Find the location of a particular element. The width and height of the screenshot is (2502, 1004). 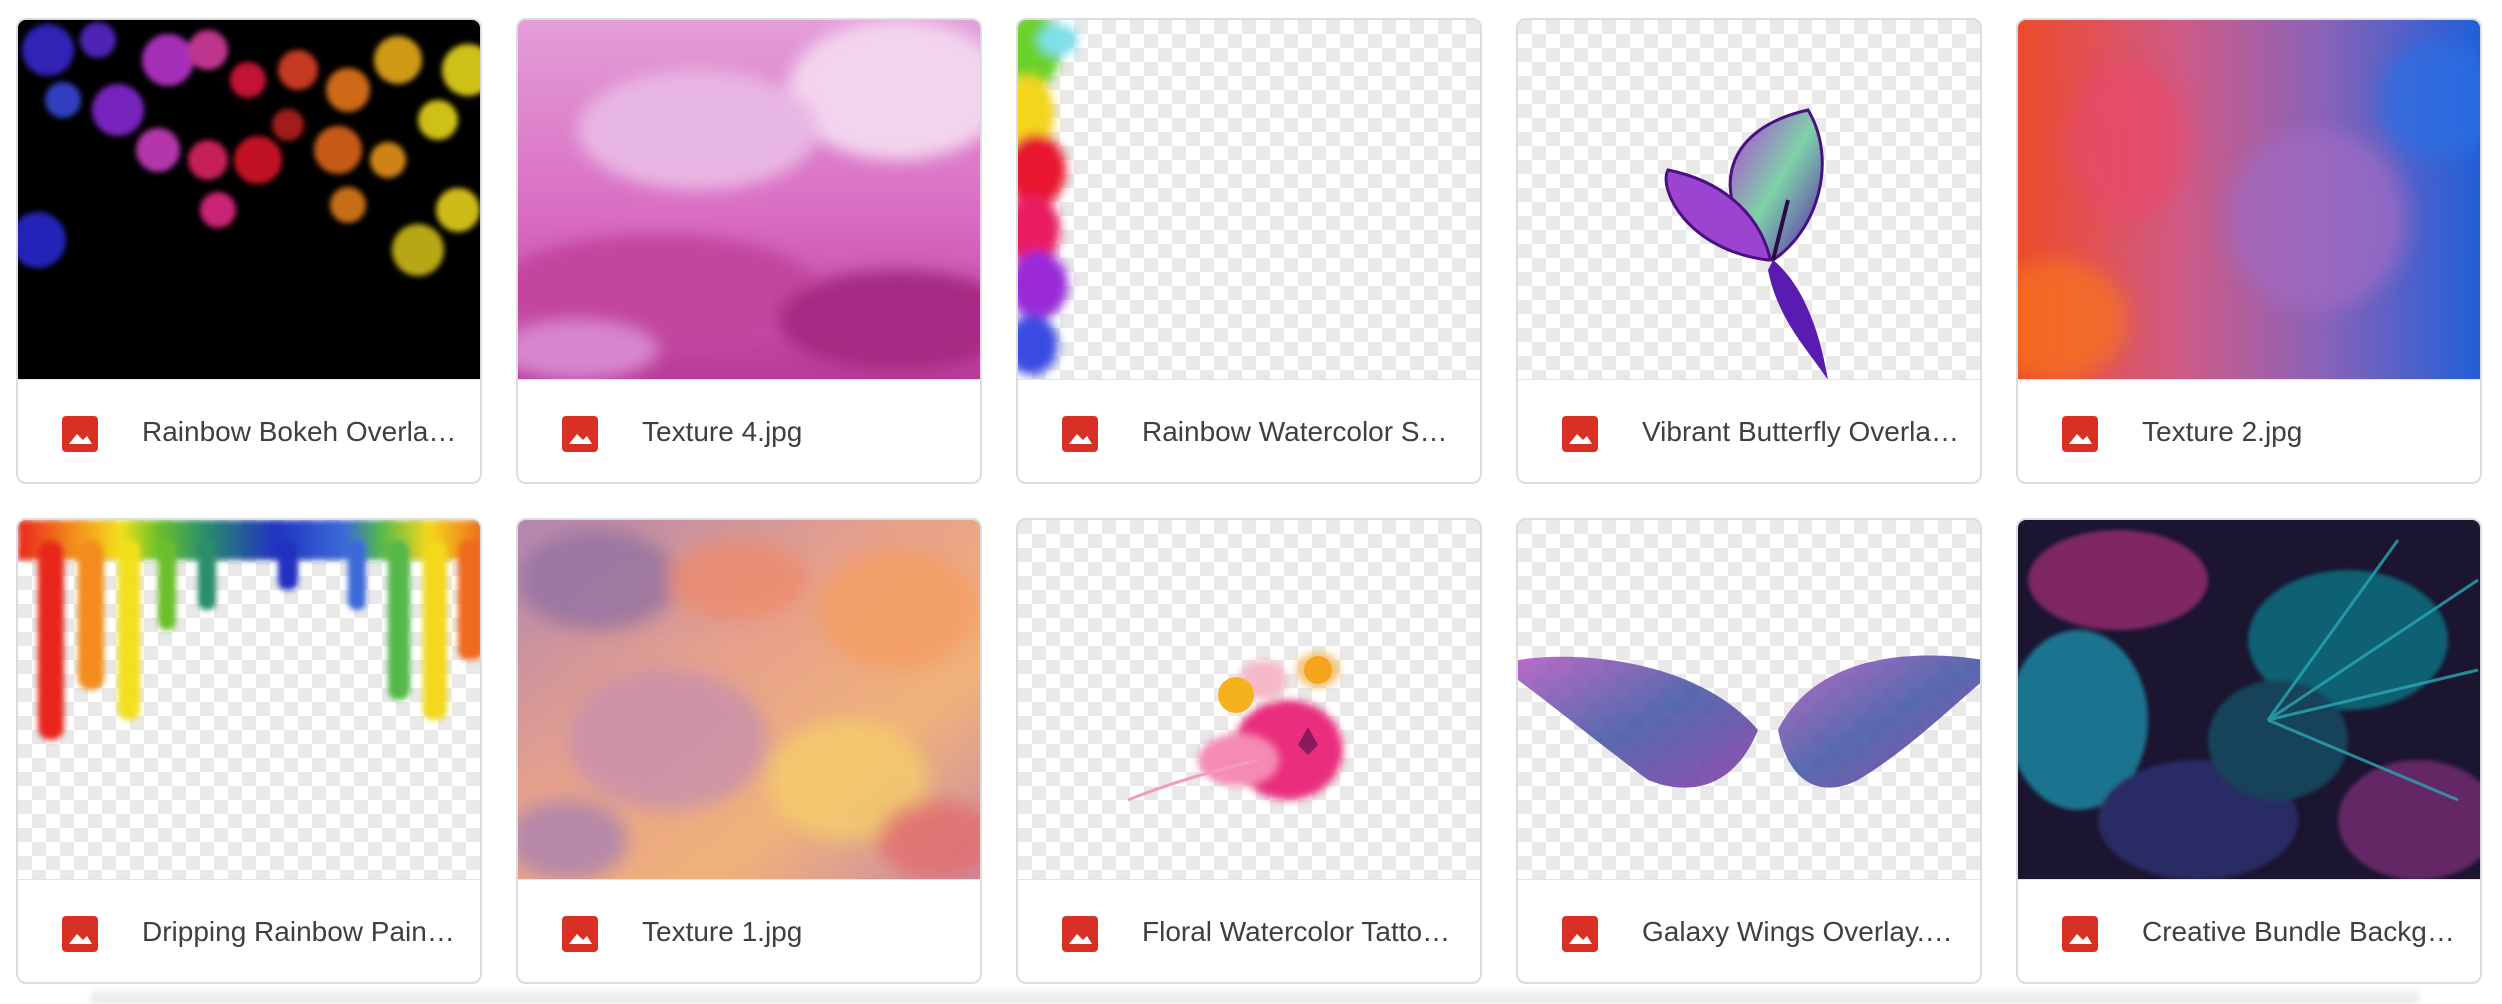

file-card: Galaxy Wings Overlay.png is located at coordinates (1749, 751).